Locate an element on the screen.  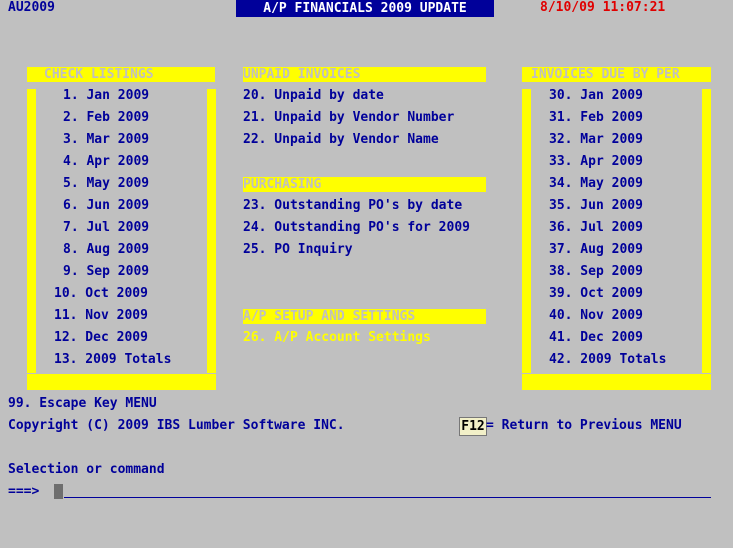
menu-item-6: 6. Jun 2009 is located at coordinates (106, 206).